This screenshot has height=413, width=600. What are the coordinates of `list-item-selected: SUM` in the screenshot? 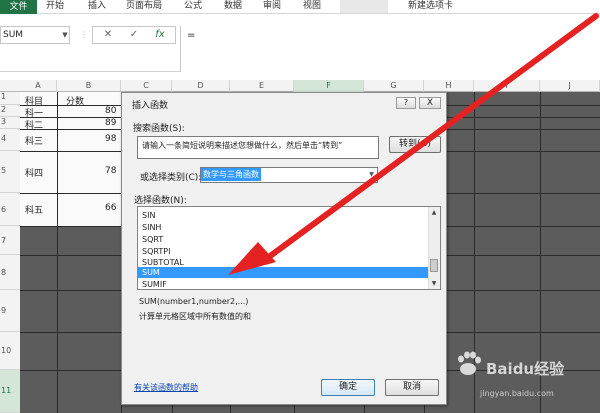 It's located at (283, 272).